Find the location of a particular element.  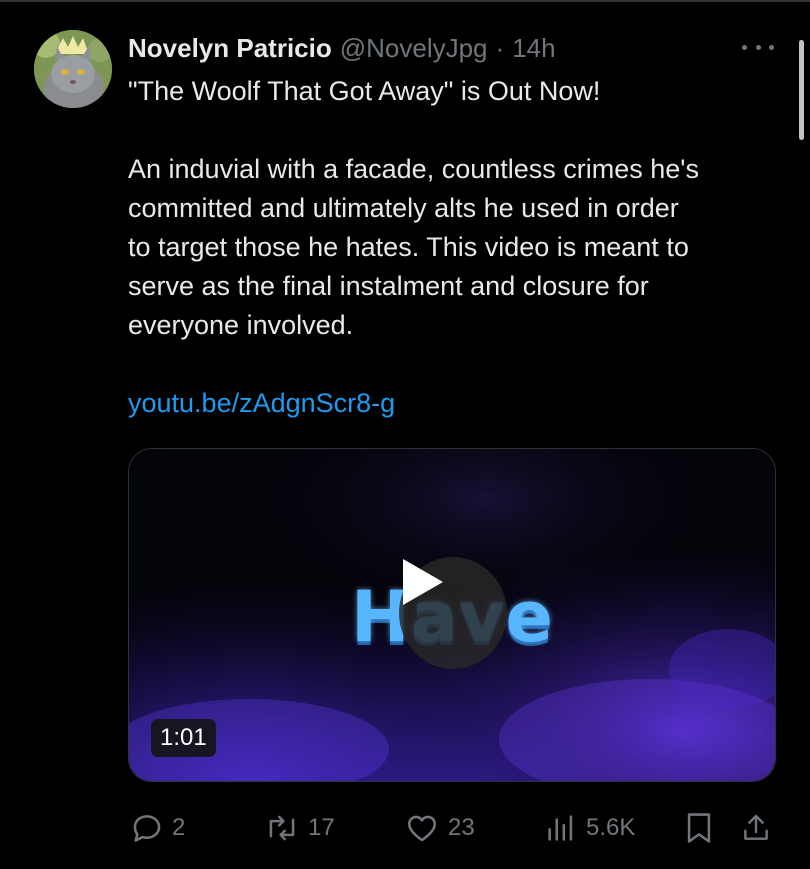

avatar is located at coordinates (73, 69).